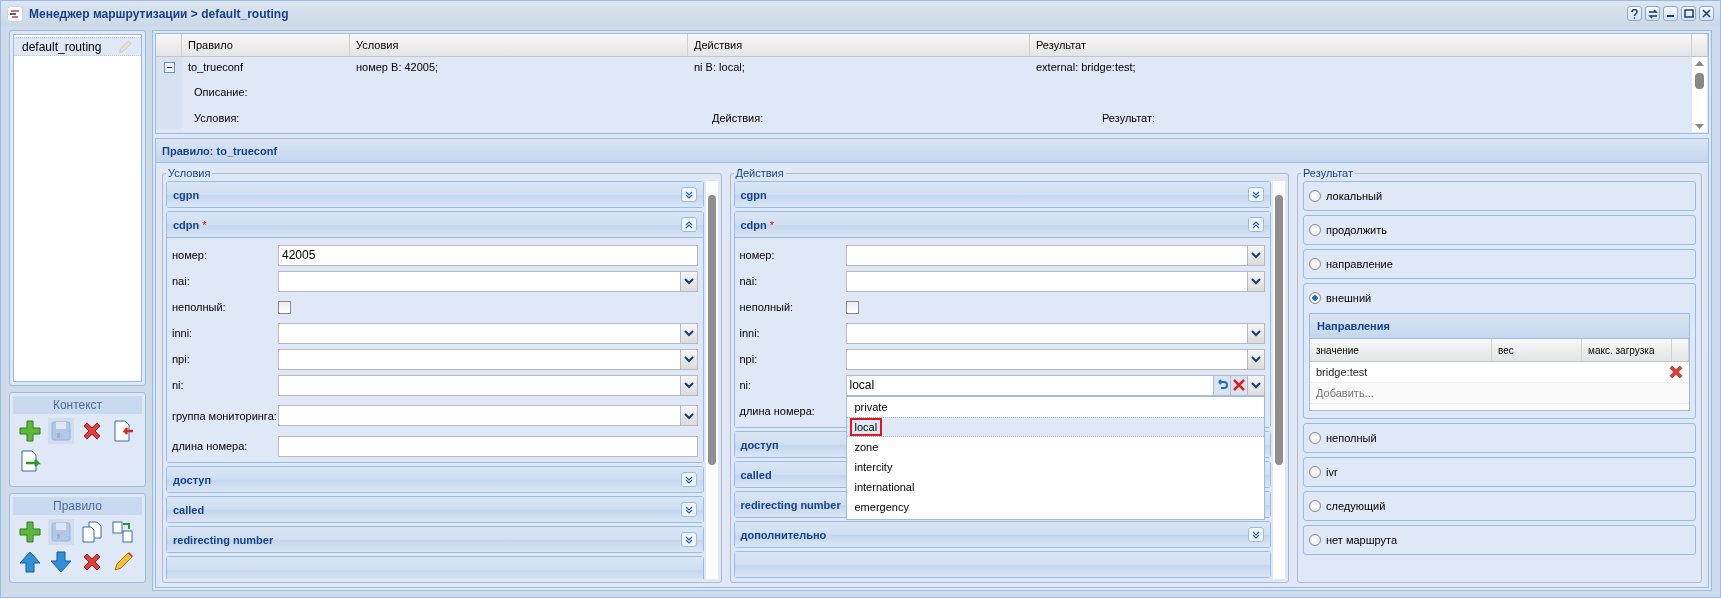 Image resolution: width=1721 pixels, height=598 pixels. What do you see at coordinates (1688, 13) in the screenshot?
I see `maximize-button` at bounding box center [1688, 13].